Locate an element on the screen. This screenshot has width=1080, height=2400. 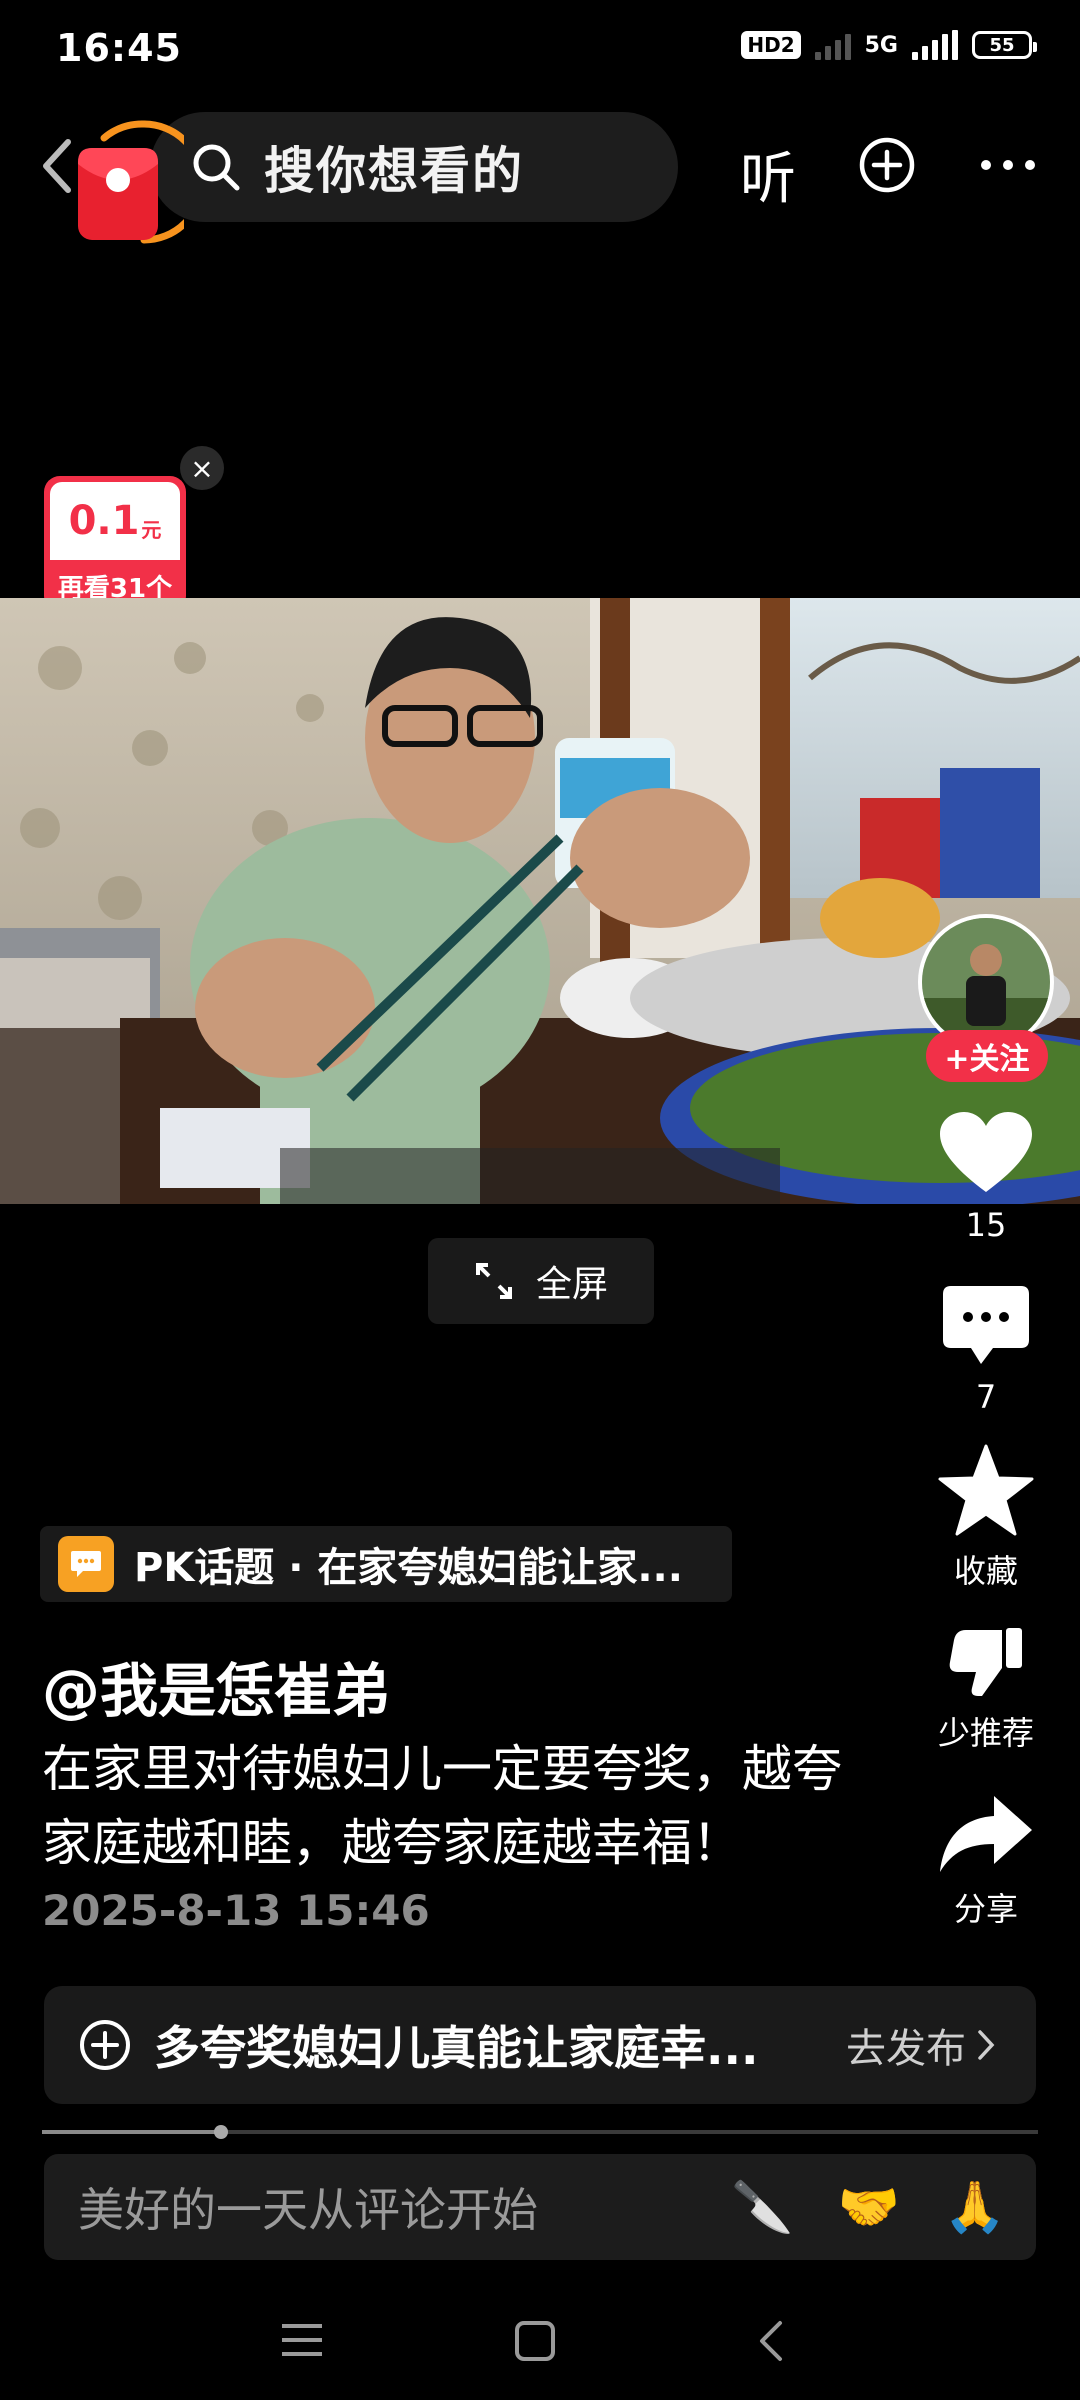
nav-menu-button is located at coordinates (302, 2342).